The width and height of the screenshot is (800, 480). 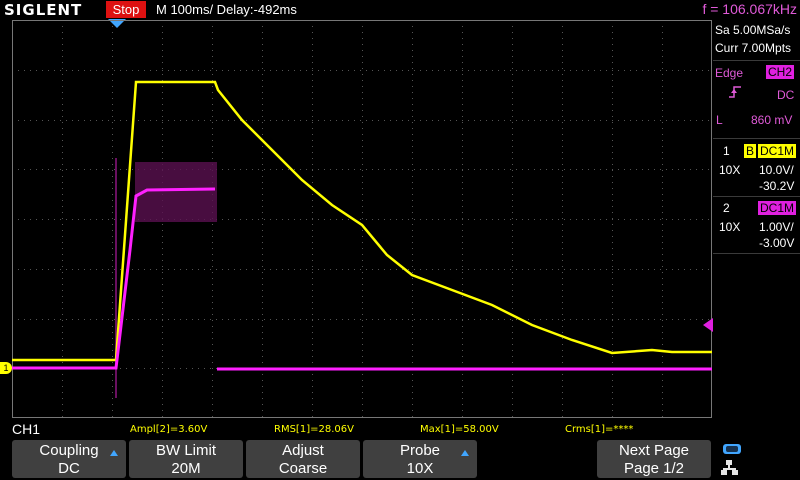 I want to click on softkey-adjust-value: Coarse, so click(x=303, y=468).